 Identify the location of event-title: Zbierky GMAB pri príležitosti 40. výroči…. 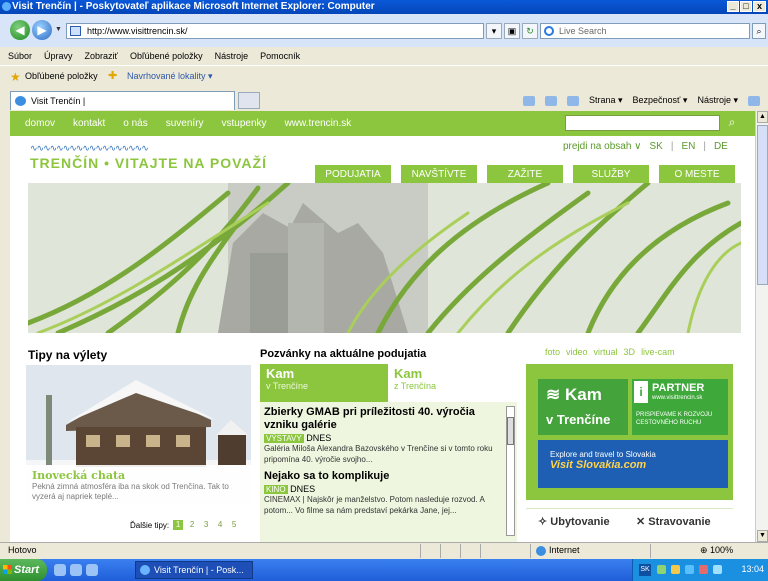
(383, 419).